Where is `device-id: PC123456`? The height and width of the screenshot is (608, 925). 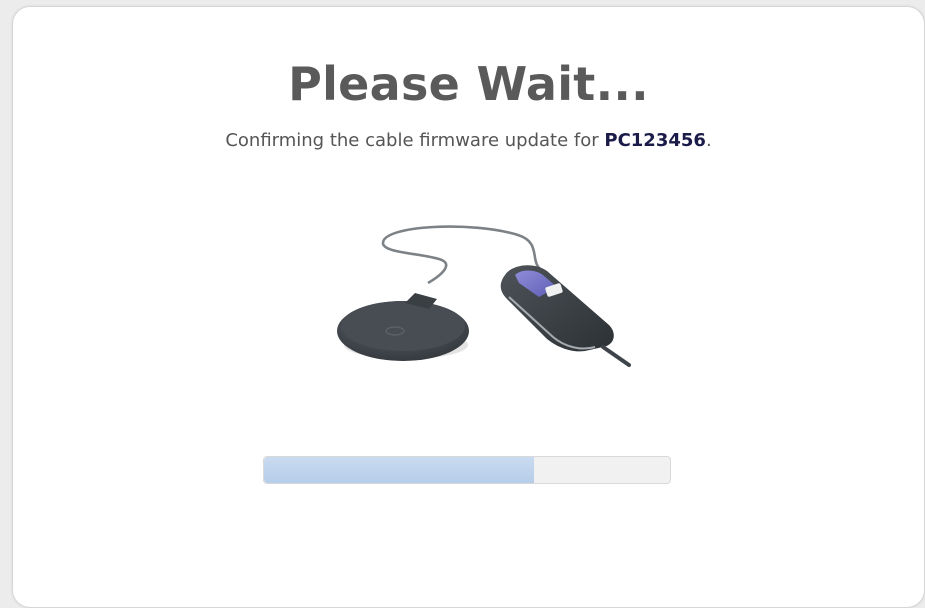 device-id: PC123456 is located at coordinates (655, 140).